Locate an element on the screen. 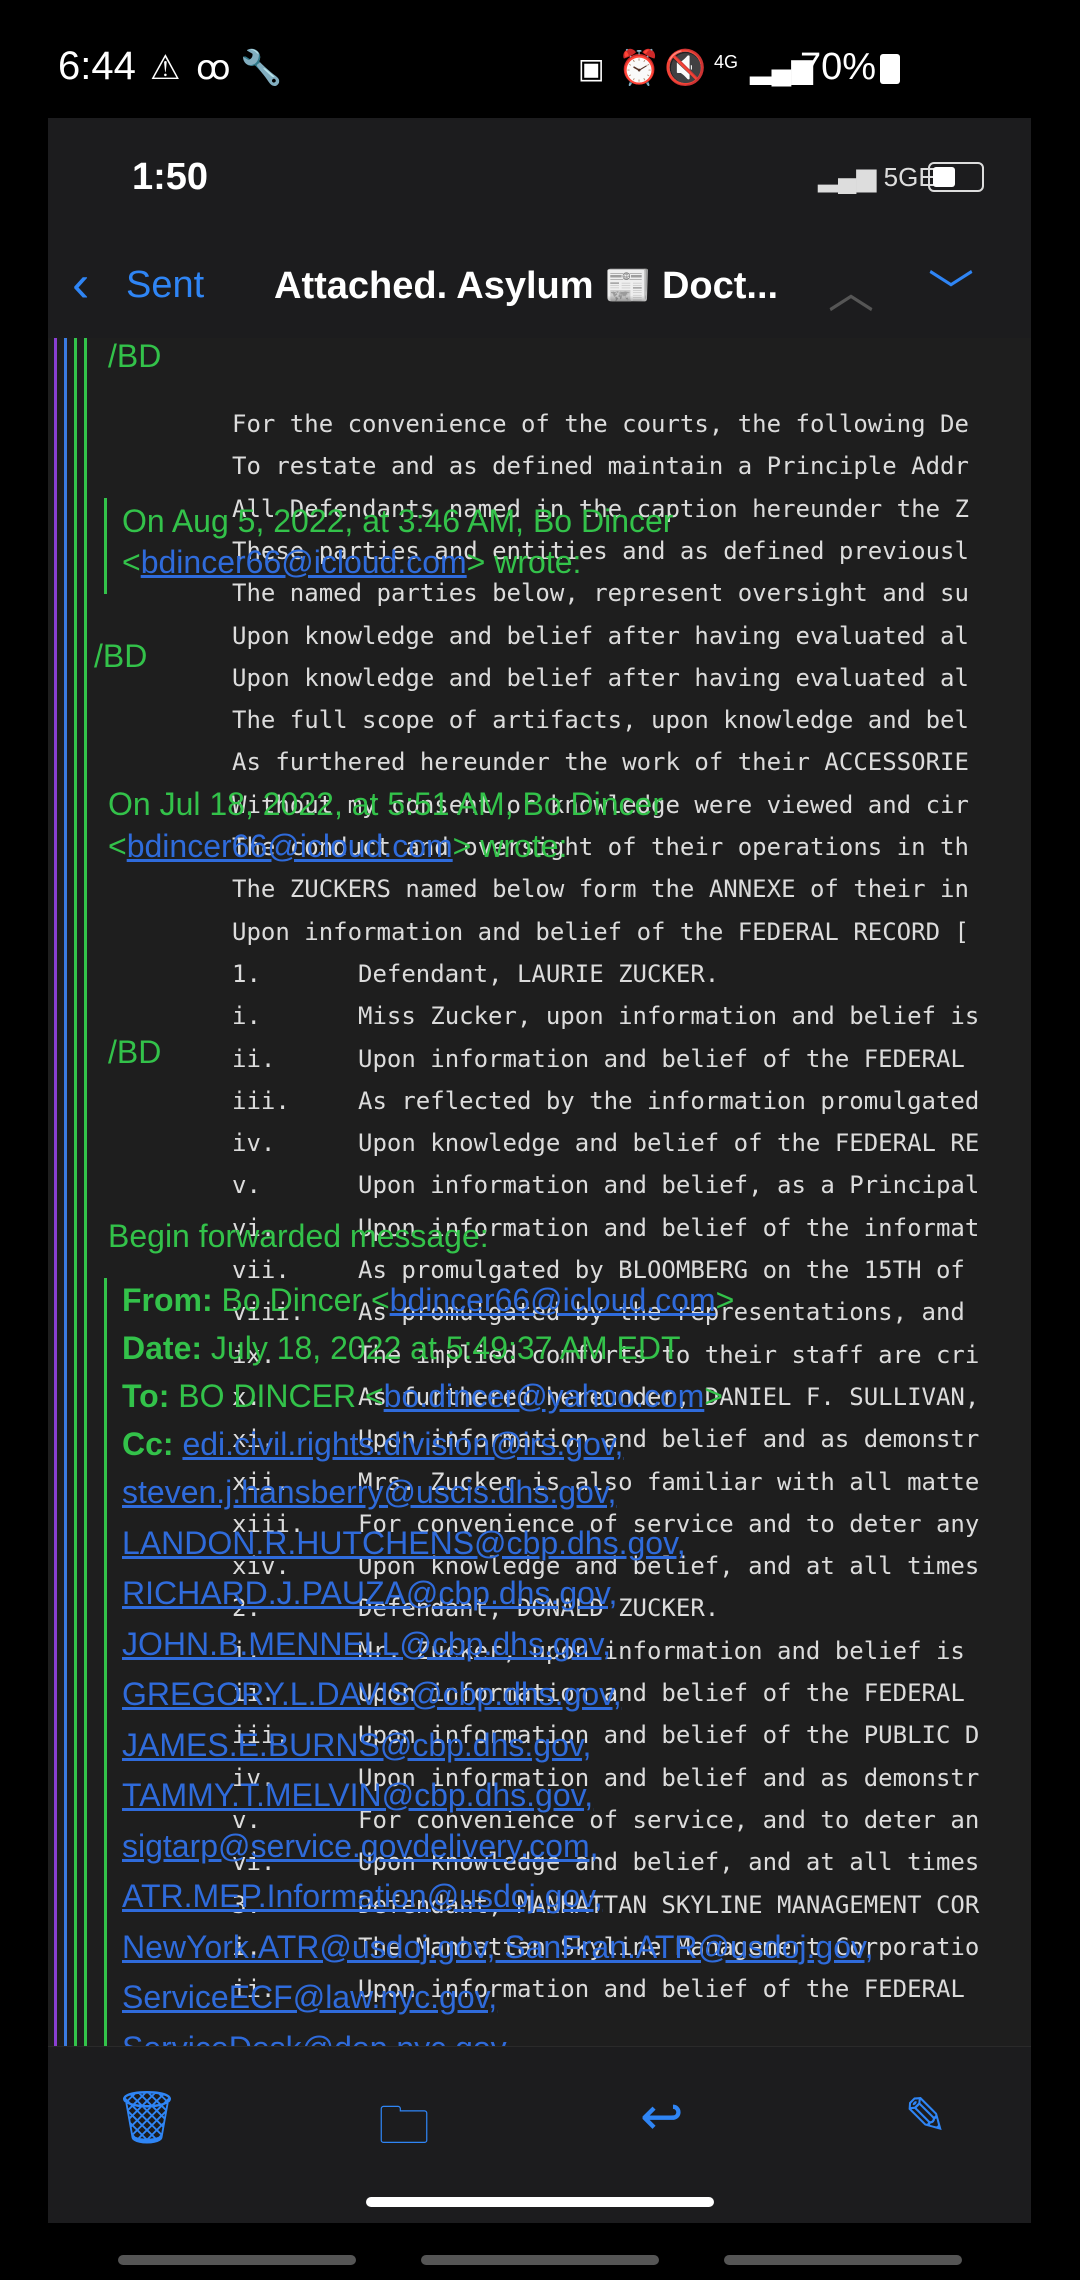 The image size is (1080, 2280). from-name: Bo Dincer is located at coordinates (292, 1300).